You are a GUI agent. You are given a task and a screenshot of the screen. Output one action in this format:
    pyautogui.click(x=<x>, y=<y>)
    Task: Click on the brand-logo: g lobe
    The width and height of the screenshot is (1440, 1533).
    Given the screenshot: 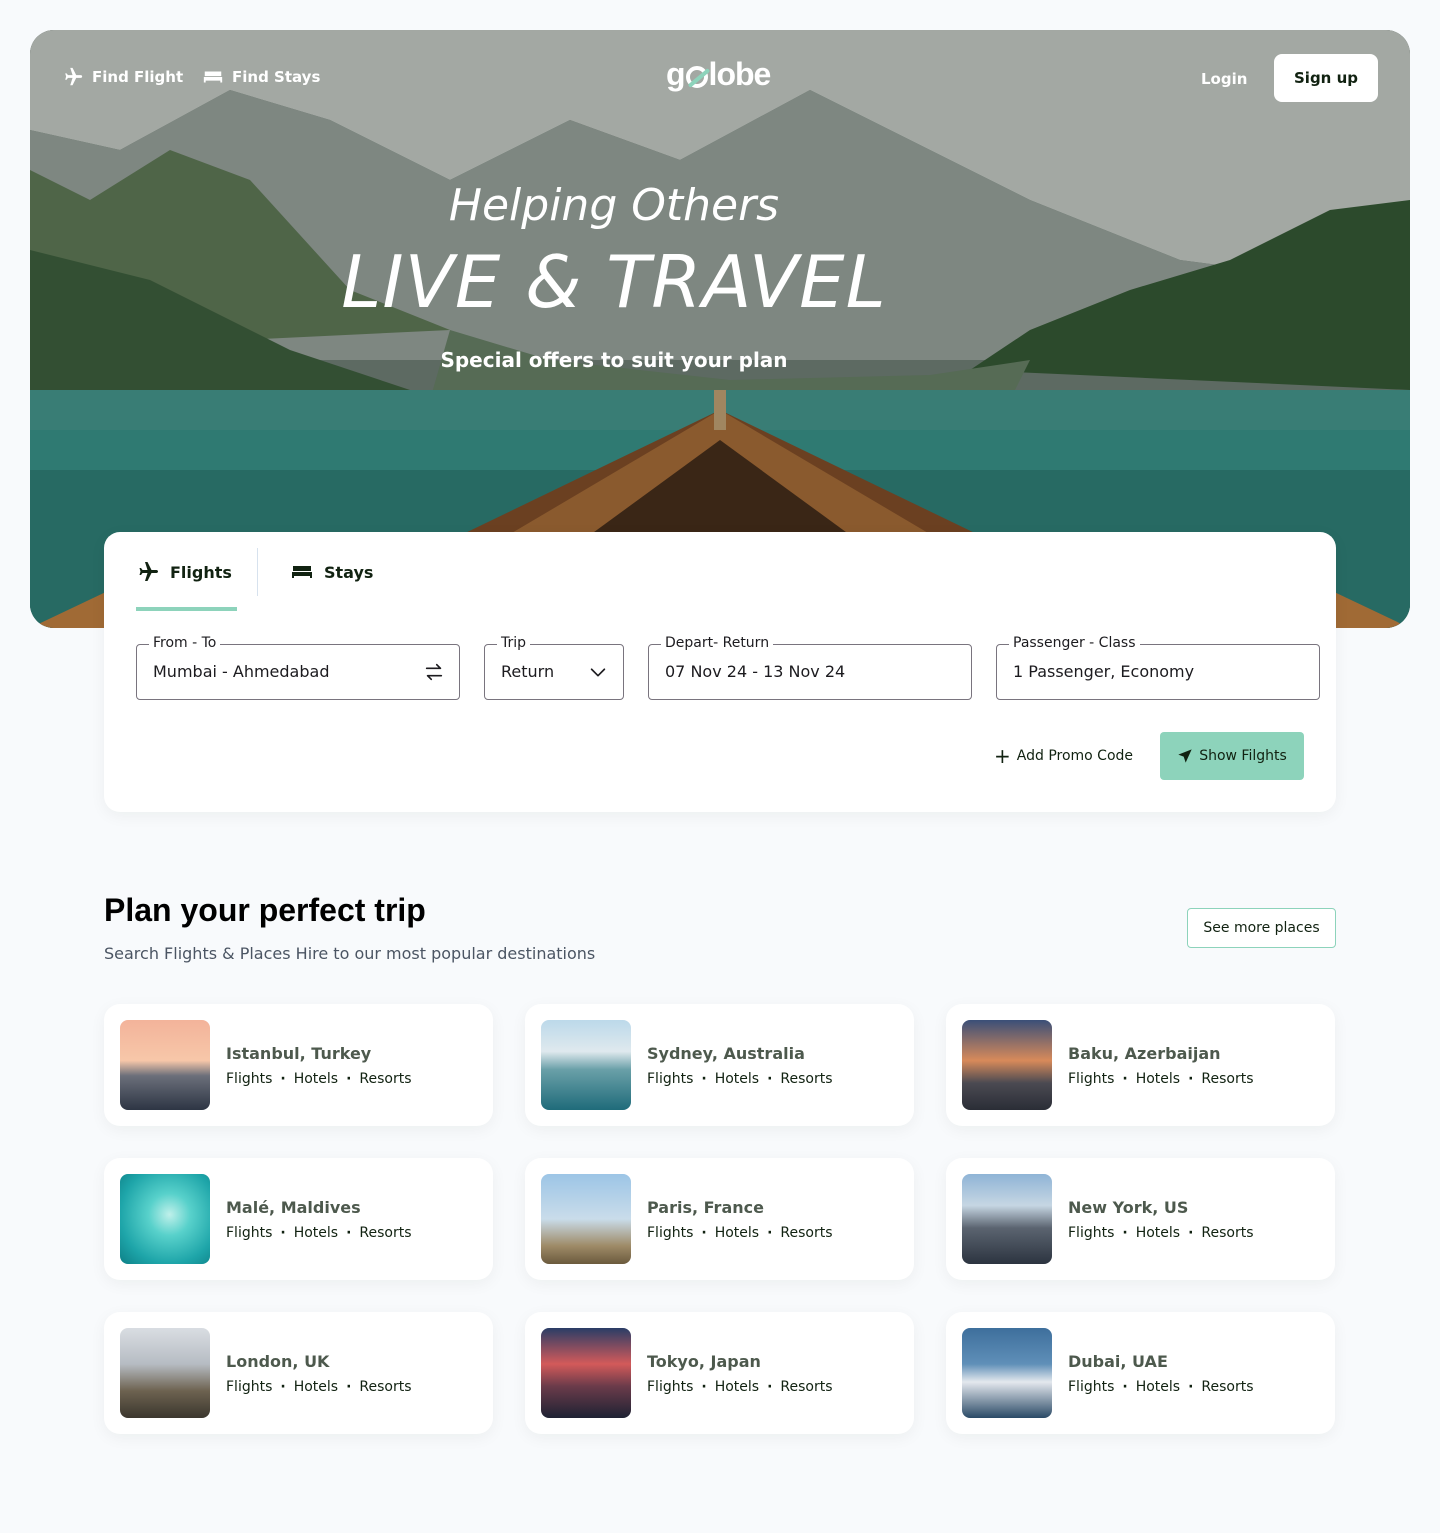 What is the action you would take?
    pyautogui.click(x=718, y=74)
    